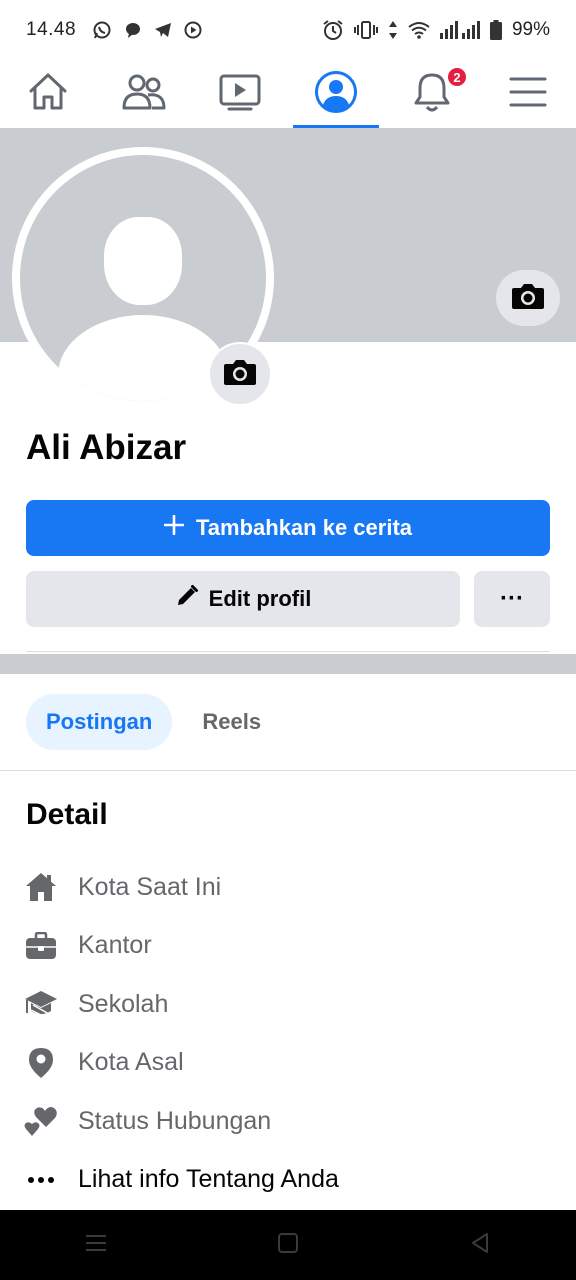 This screenshot has height=1280, width=576. What do you see at coordinates (393, 30) in the screenshot?
I see `data-icon` at bounding box center [393, 30].